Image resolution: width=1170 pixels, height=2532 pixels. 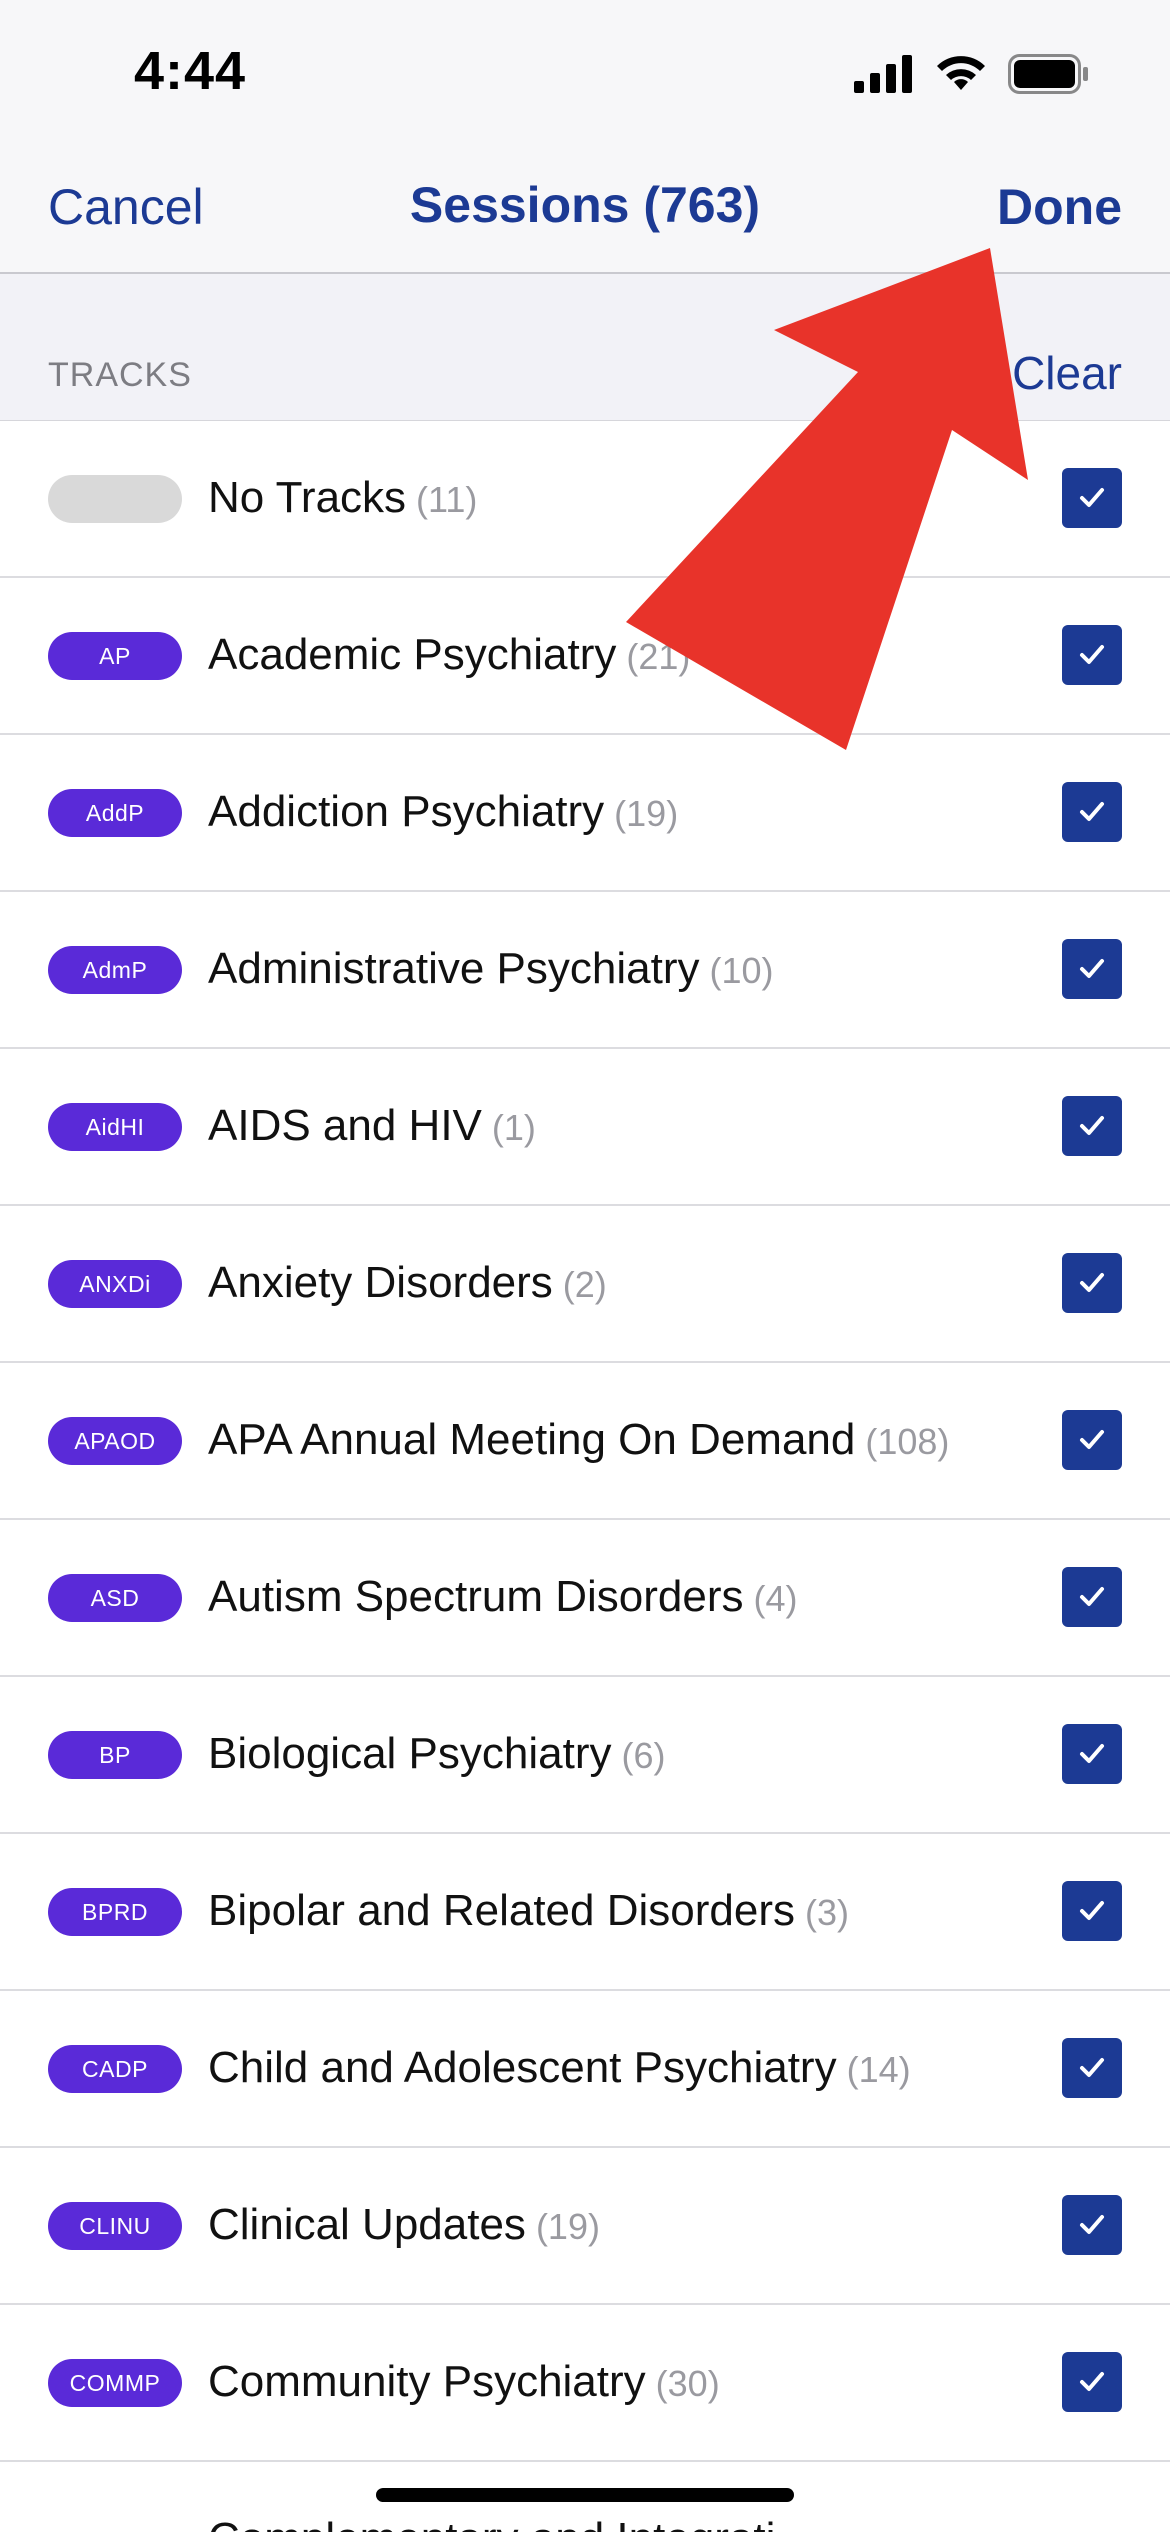 I want to click on track-row: AddP Addiction Psychiatry (19), so click(x=585, y=813).